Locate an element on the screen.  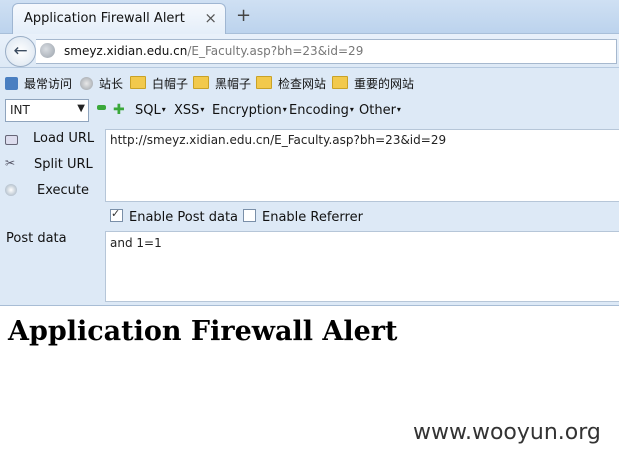
type-select-value: INT is located at coordinates (20, 110).